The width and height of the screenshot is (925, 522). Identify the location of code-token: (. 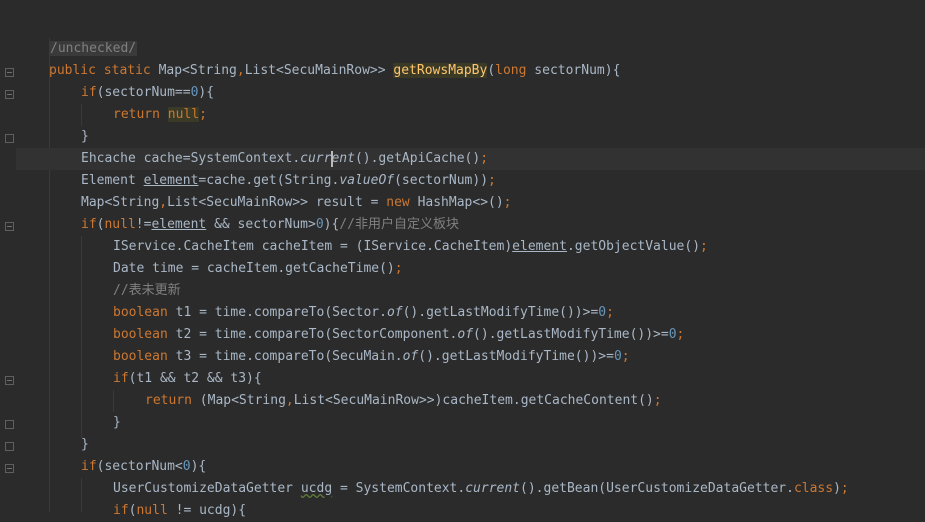
(491, 70).